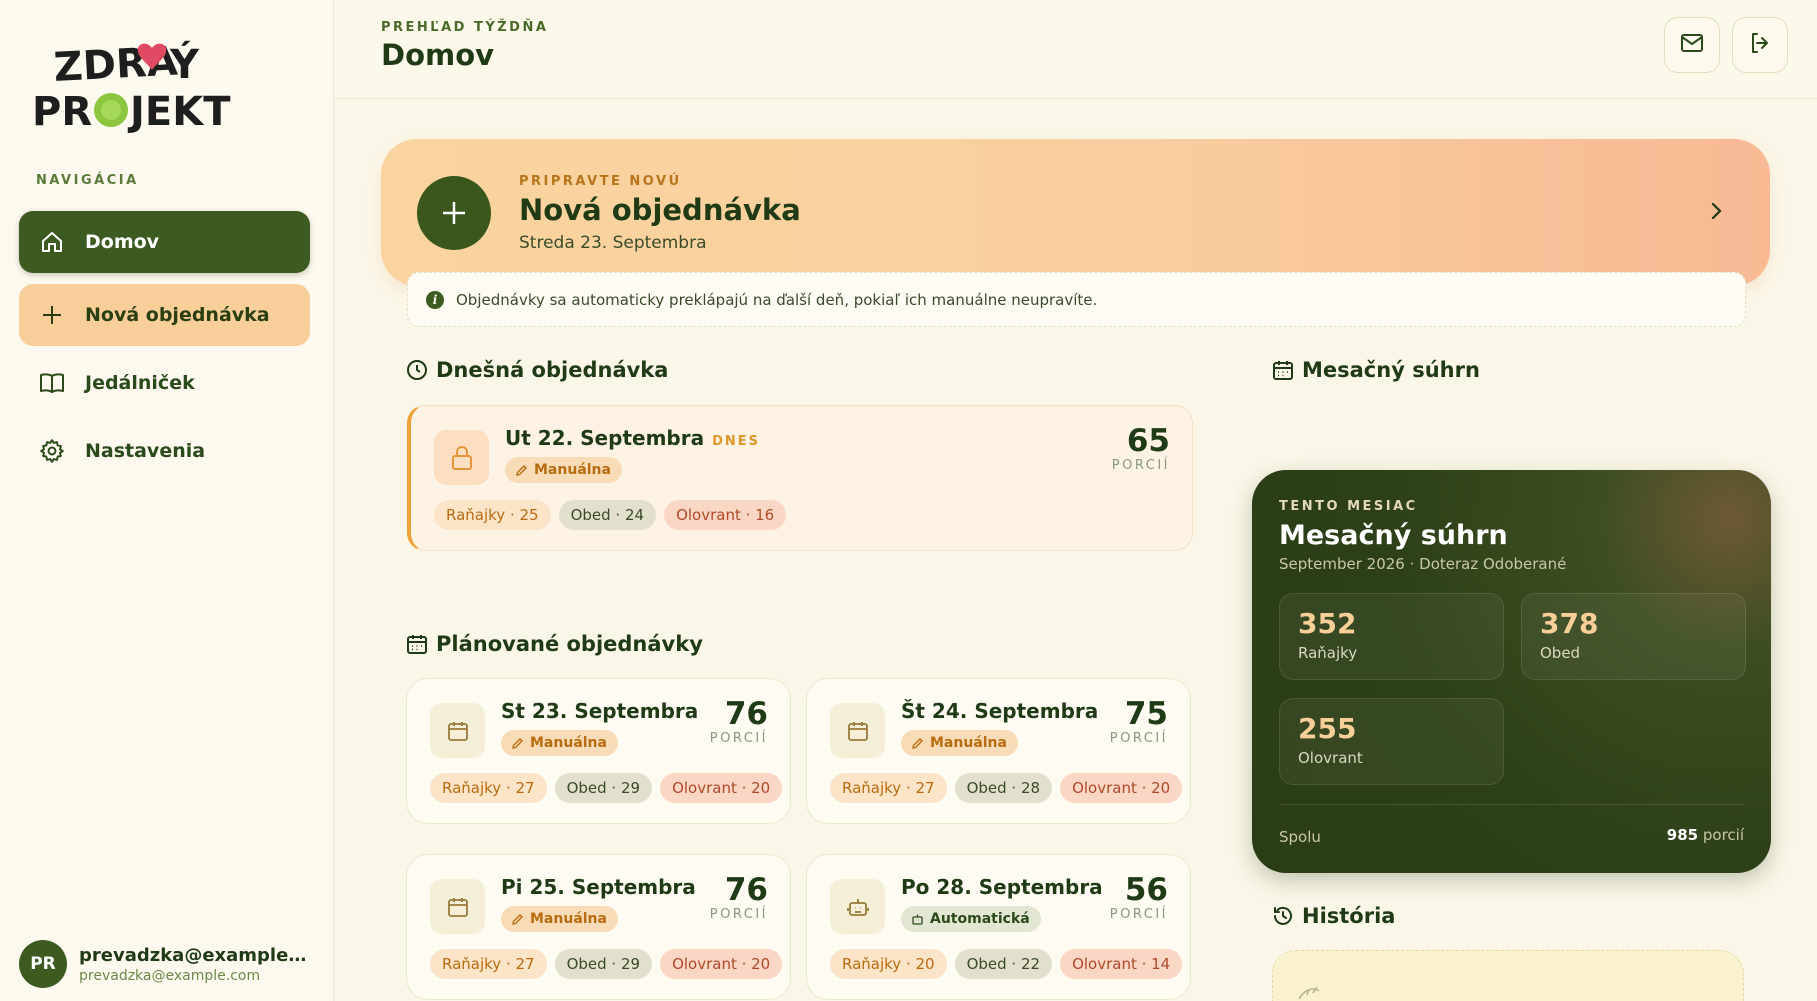 The height and width of the screenshot is (1001, 1817). I want to click on mode-label: Automatická, so click(980, 919).